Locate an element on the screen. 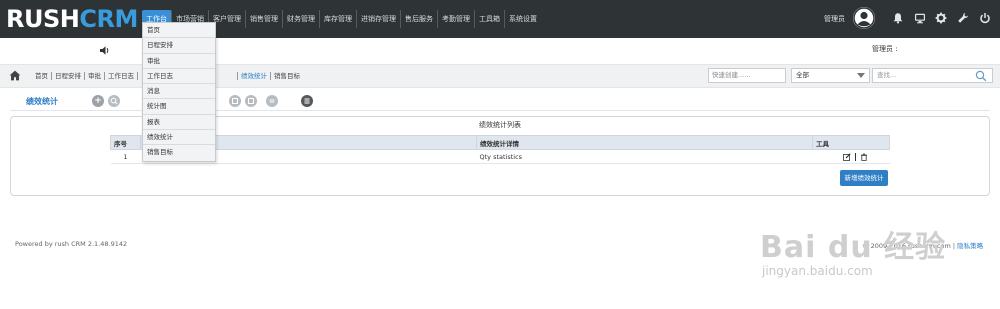 This screenshot has width=1000, height=309. delete-icon is located at coordinates (864, 157).